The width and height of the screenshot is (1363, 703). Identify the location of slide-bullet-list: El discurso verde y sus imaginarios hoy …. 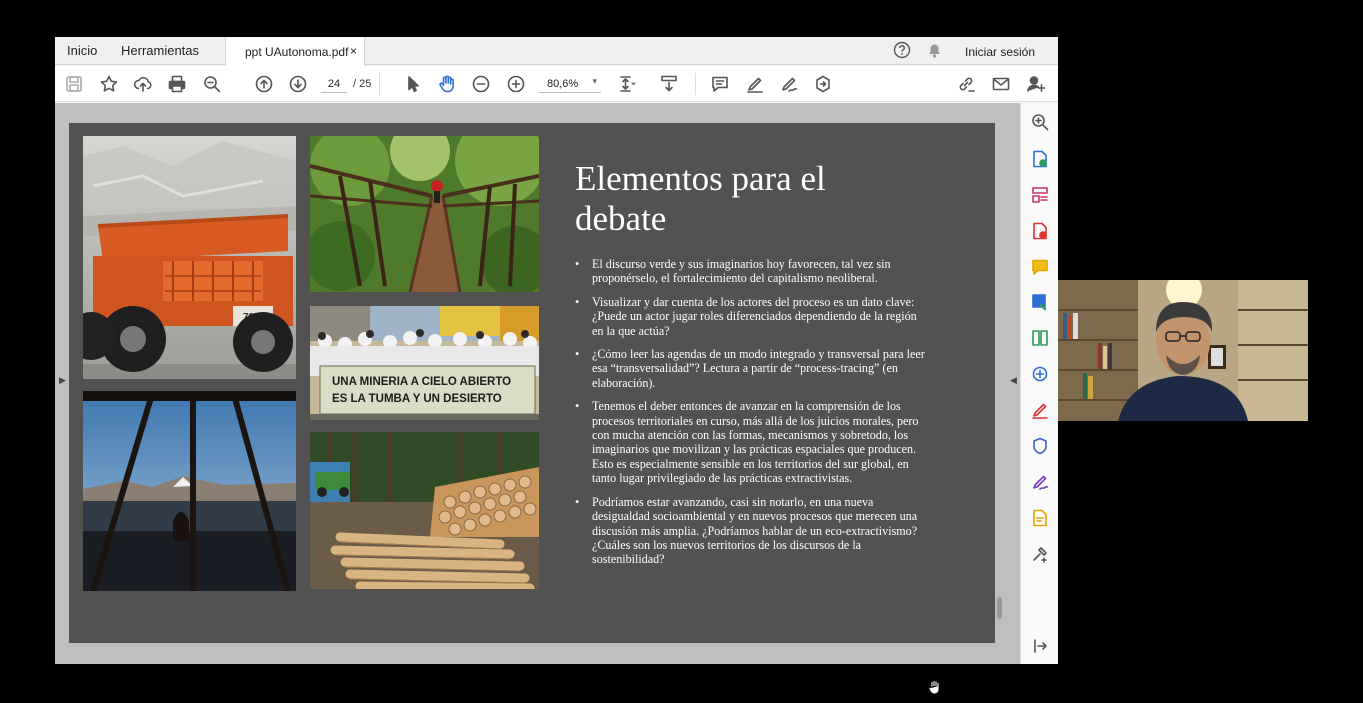
(750, 416).